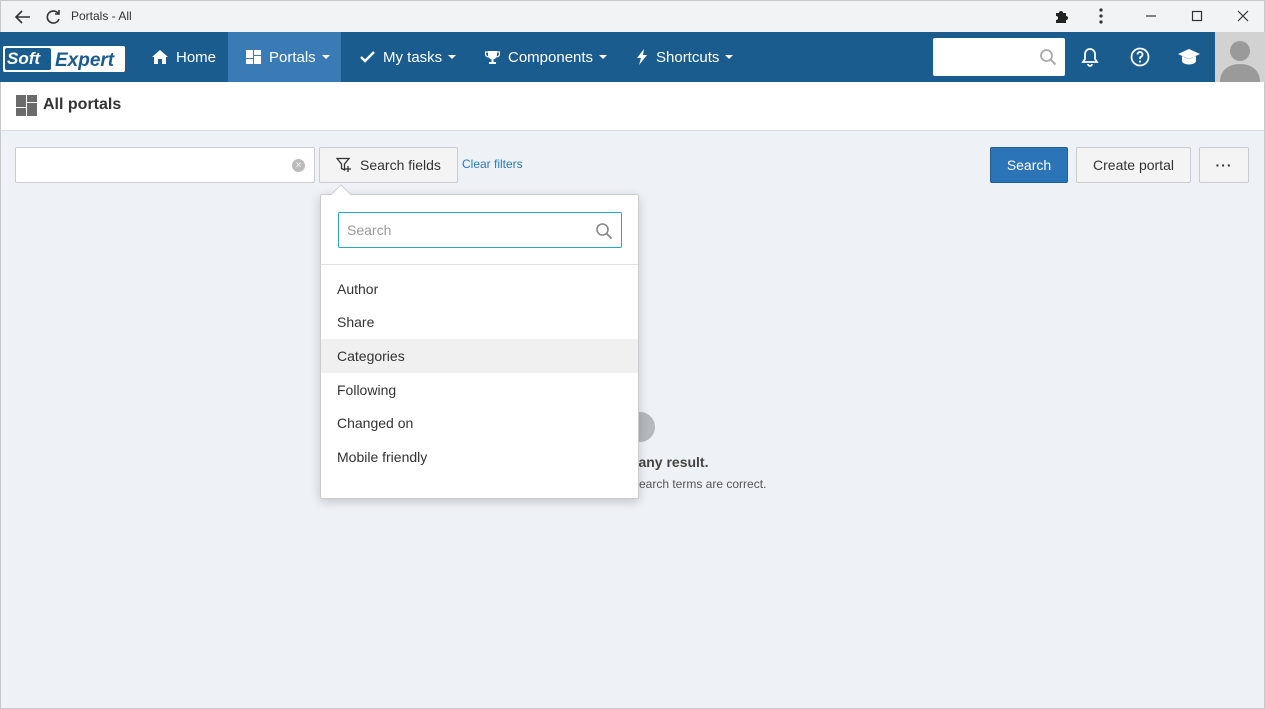  Describe the element at coordinates (298, 165) in the screenshot. I see `clear-input-icon: ×` at that location.